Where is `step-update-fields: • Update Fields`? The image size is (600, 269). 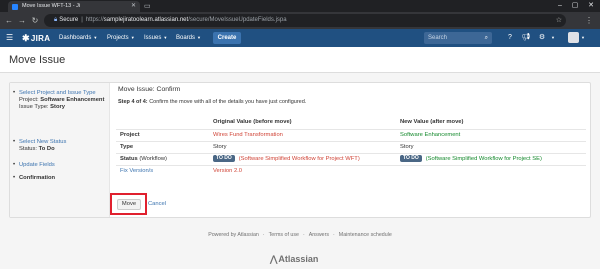 step-update-fields: • Update Fields is located at coordinates (60, 165).